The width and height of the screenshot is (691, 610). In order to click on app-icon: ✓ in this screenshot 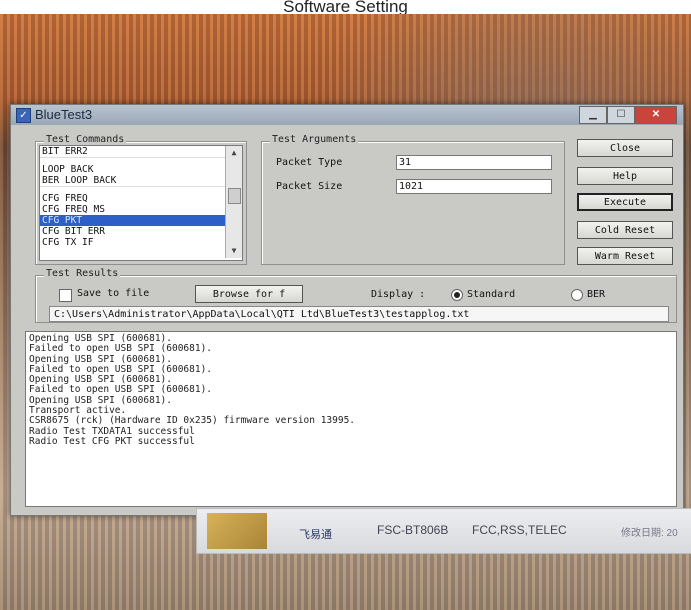, I will do `click(23, 115)`.